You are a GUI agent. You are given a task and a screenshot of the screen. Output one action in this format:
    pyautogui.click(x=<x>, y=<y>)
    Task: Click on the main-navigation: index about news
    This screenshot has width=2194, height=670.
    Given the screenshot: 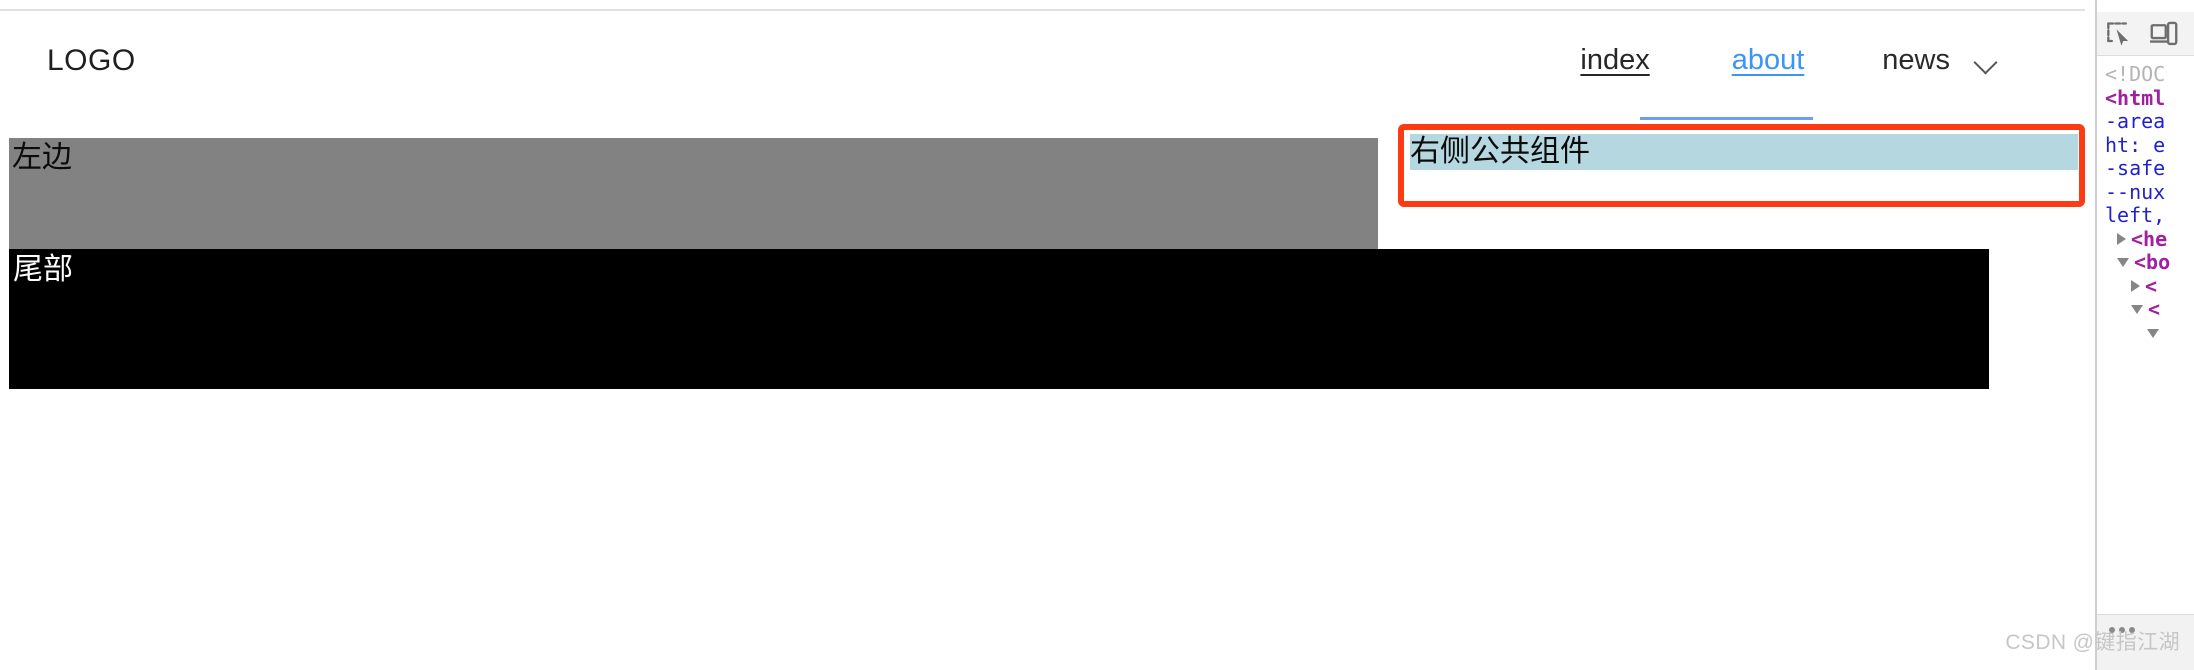 What is the action you would take?
    pyautogui.click(x=1790, y=60)
    